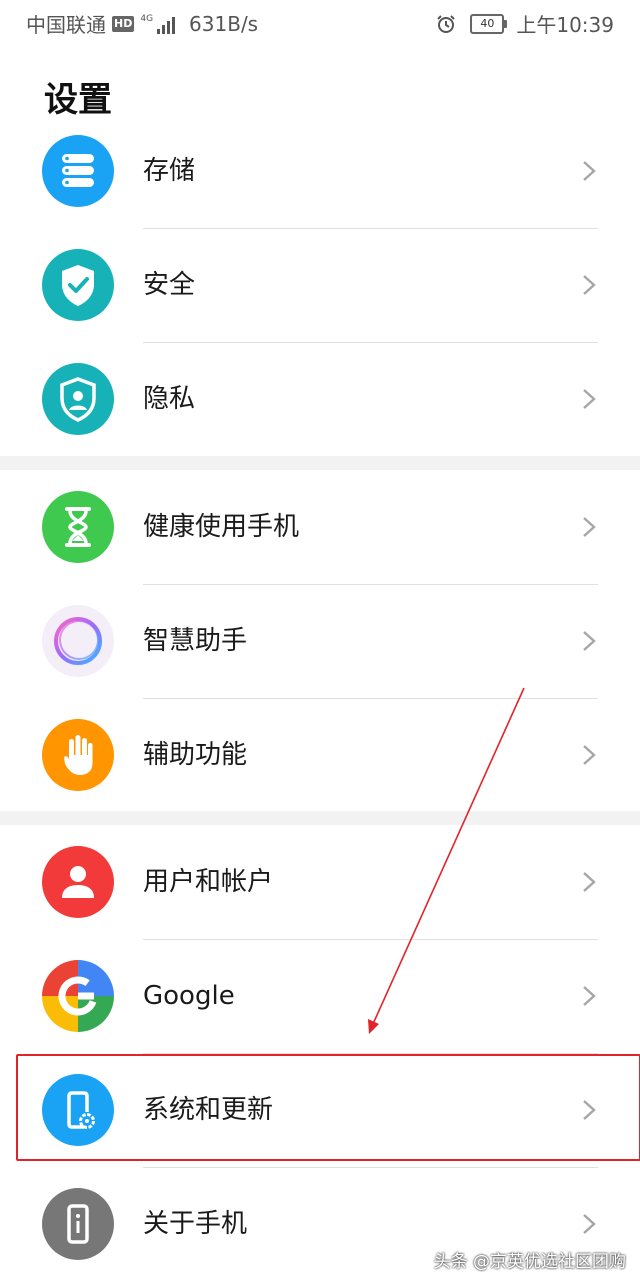  What do you see at coordinates (320, 882) in the screenshot?
I see `settings-item-users-accounts: 用户和帐户` at bounding box center [320, 882].